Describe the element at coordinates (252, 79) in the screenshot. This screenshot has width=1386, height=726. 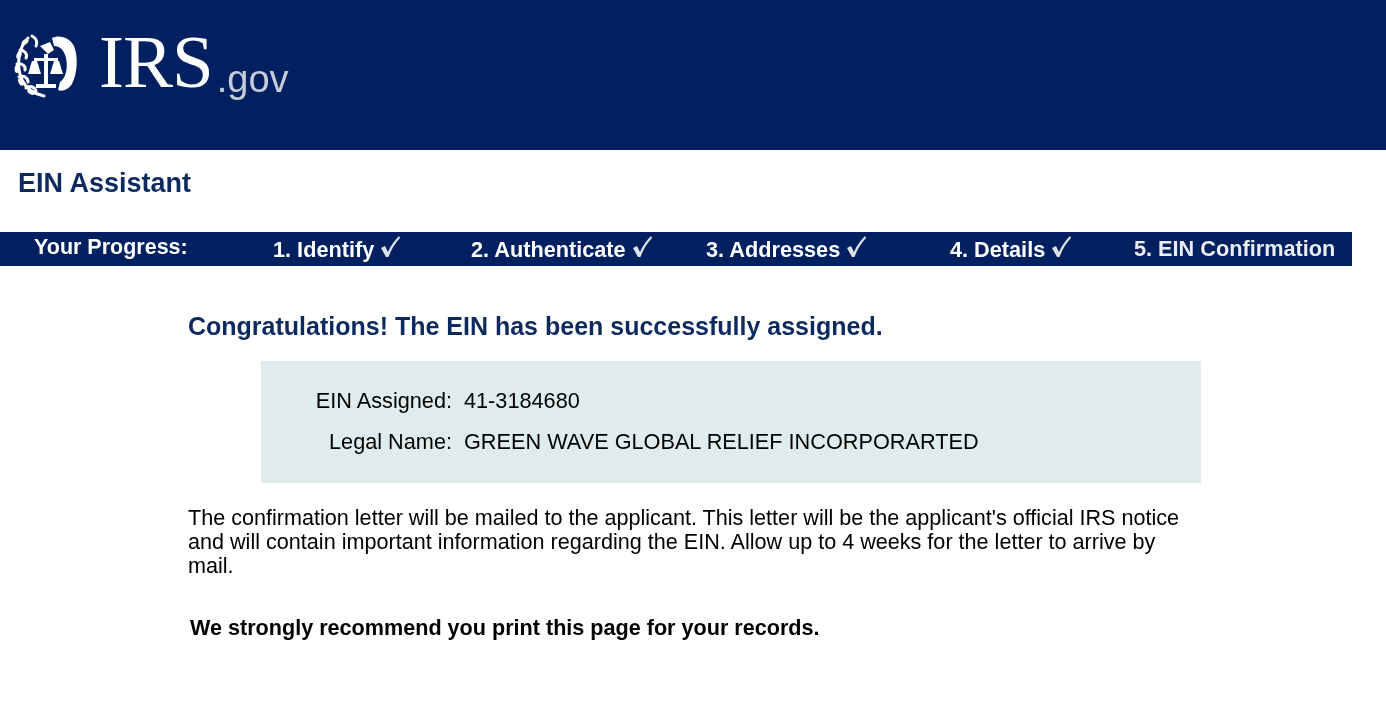
I see `logo-domain: .gov` at that location.